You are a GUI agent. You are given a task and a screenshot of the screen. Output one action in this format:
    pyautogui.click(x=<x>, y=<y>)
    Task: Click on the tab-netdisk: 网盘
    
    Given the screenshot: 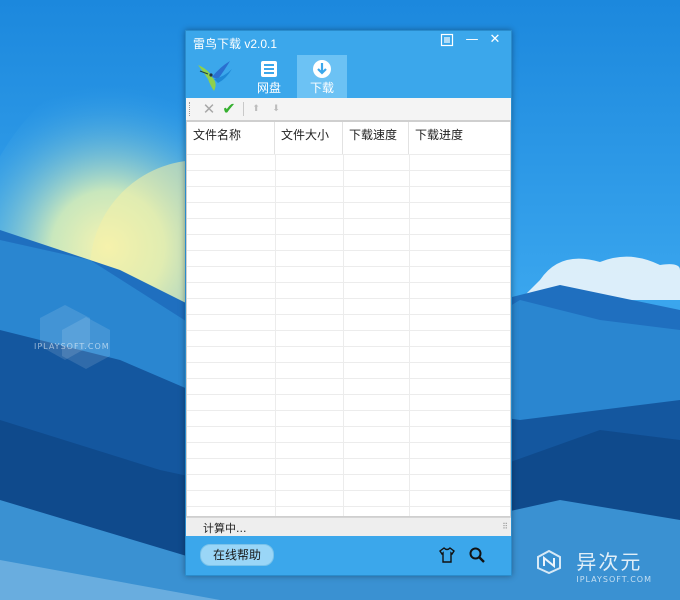 What is the action you would take?
    pyautogui.click(x=269, y=76)
    